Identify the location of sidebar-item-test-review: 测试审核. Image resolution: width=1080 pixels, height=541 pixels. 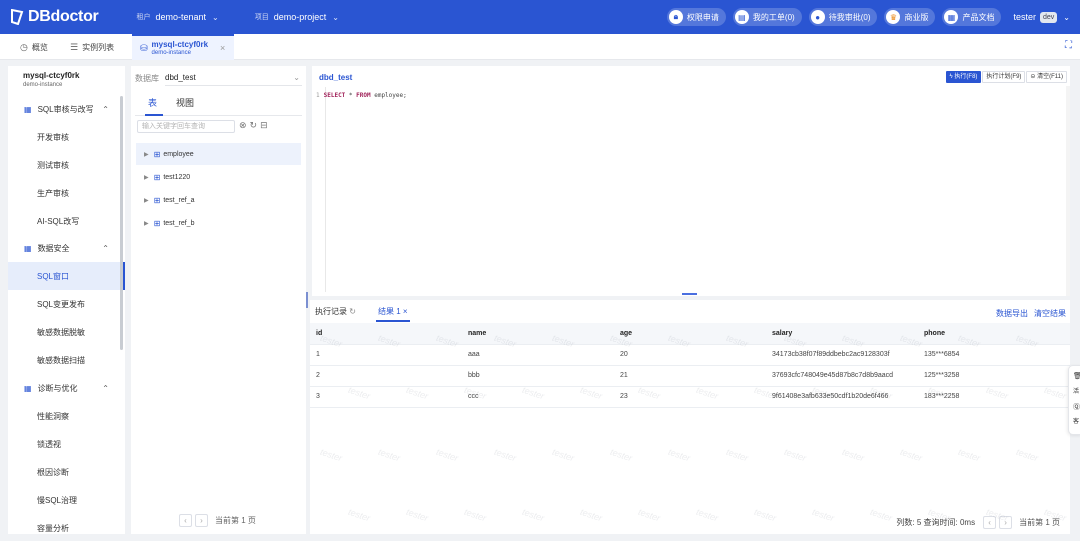
(66, 165).